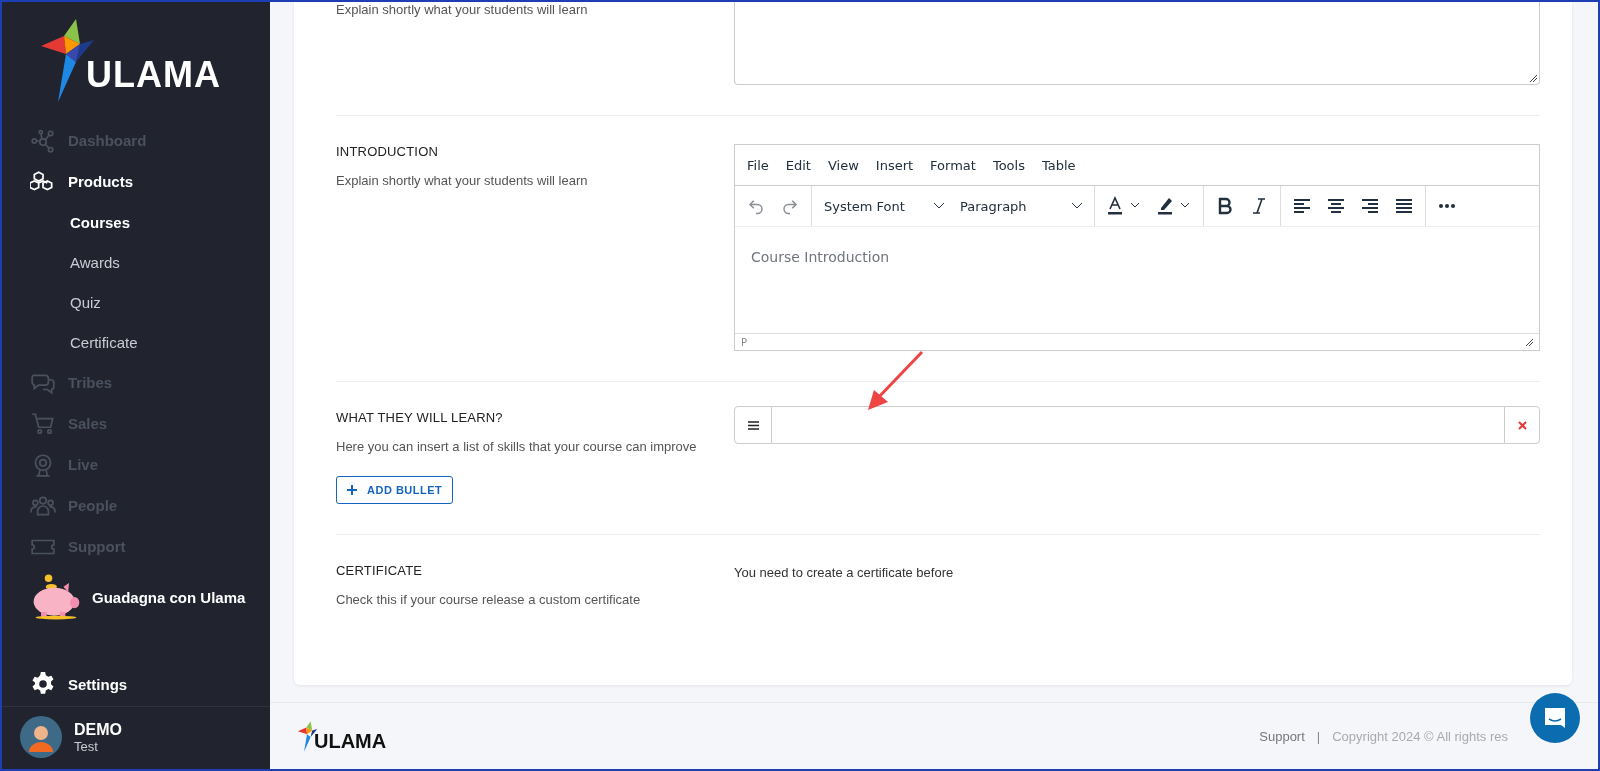 The height and width of the screenshot is (771, 1600). I want to click on nodes-icon, so click(43, 140).